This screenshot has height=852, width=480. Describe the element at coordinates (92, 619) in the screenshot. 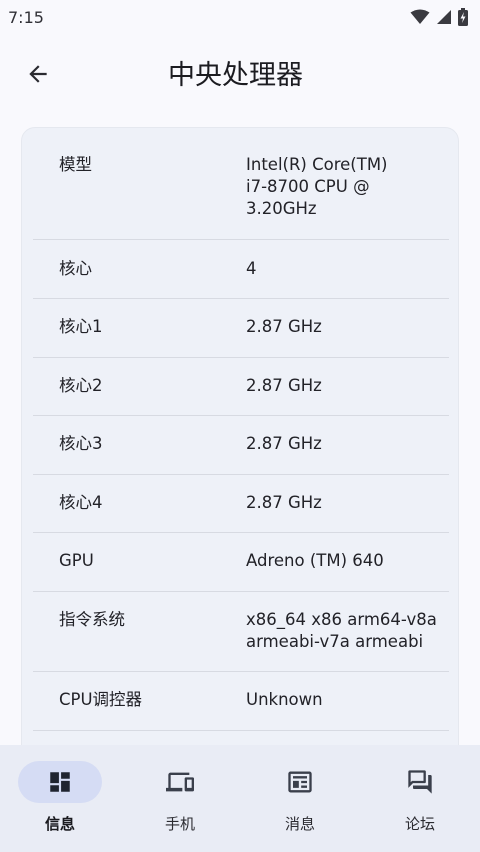

I see `row-label: 指令系统` at that location.